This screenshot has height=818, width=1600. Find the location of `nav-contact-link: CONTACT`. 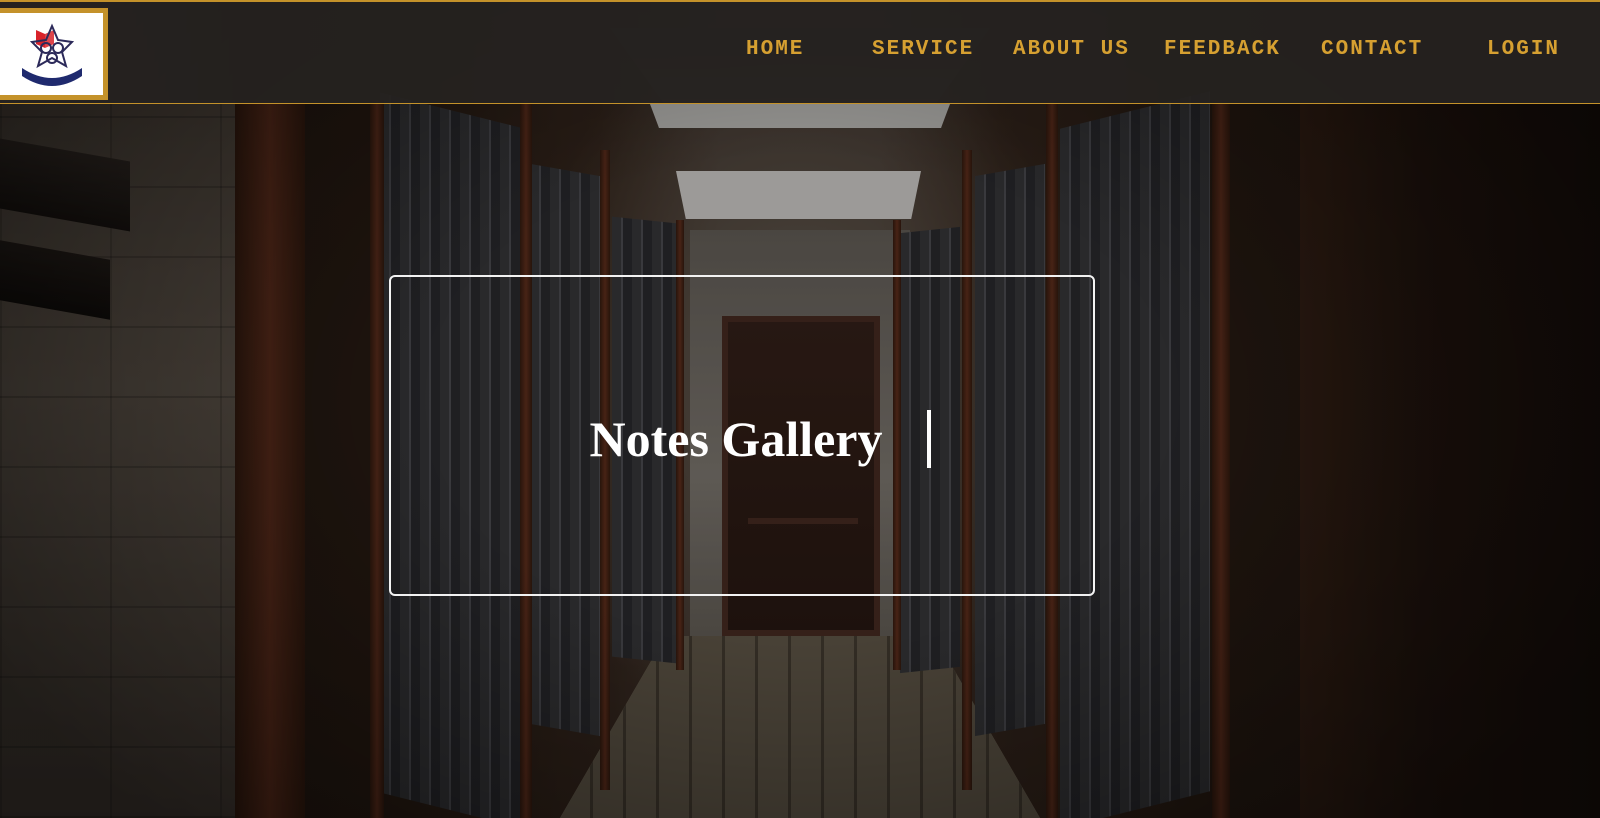

nav-contact-link: CONTACT is located at coordinates (1372, 49).